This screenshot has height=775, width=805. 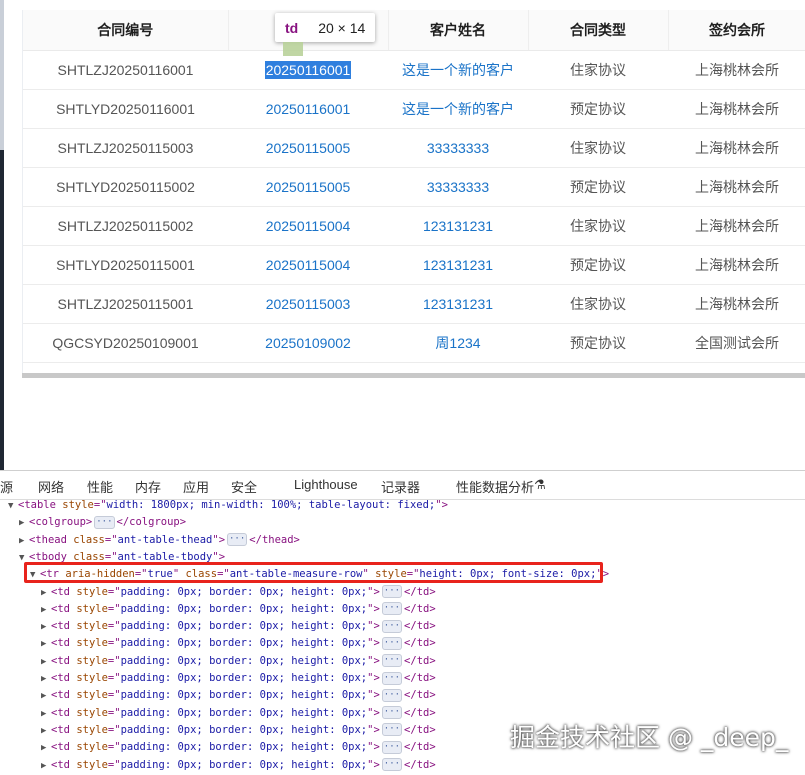 What do you see at coordinates (495, 486) in the screenshot?
I see `tab-performance-insights: 性能数据分析` at bounding box center [495, 486].